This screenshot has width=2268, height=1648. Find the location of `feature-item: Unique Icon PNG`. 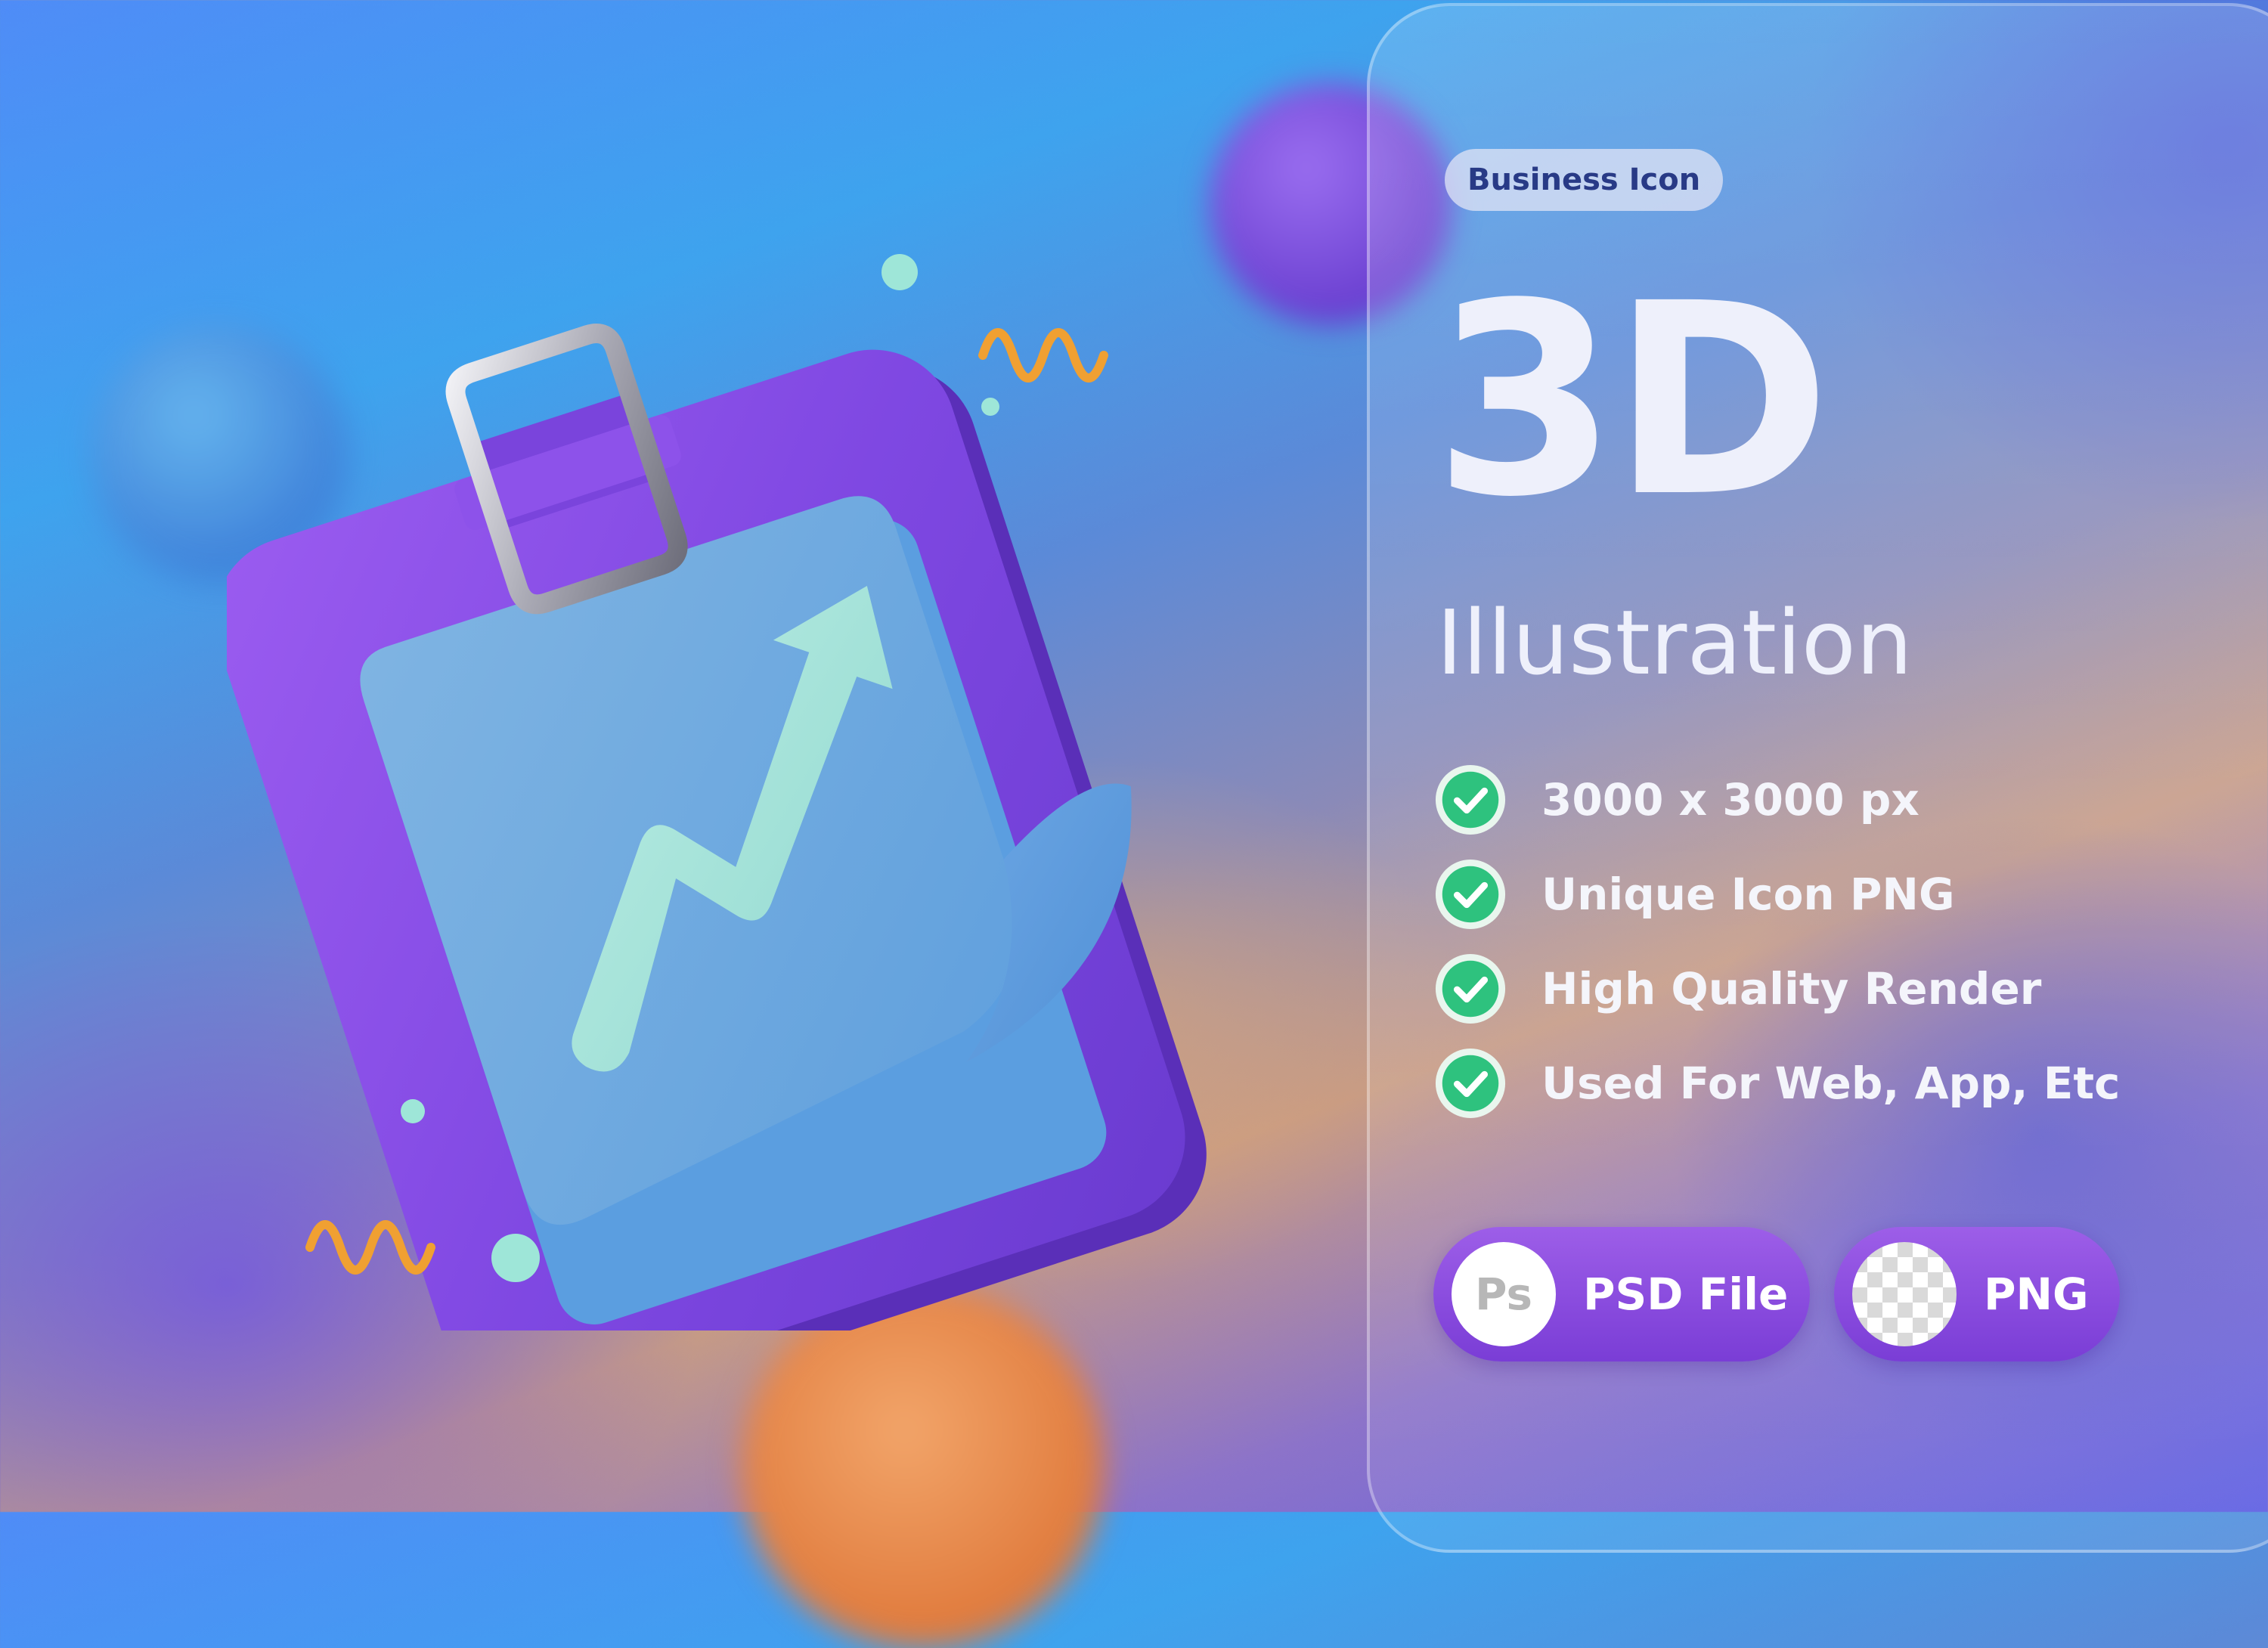

feature-item: Unique Icon PNG is located at coordinates (1776, 894).